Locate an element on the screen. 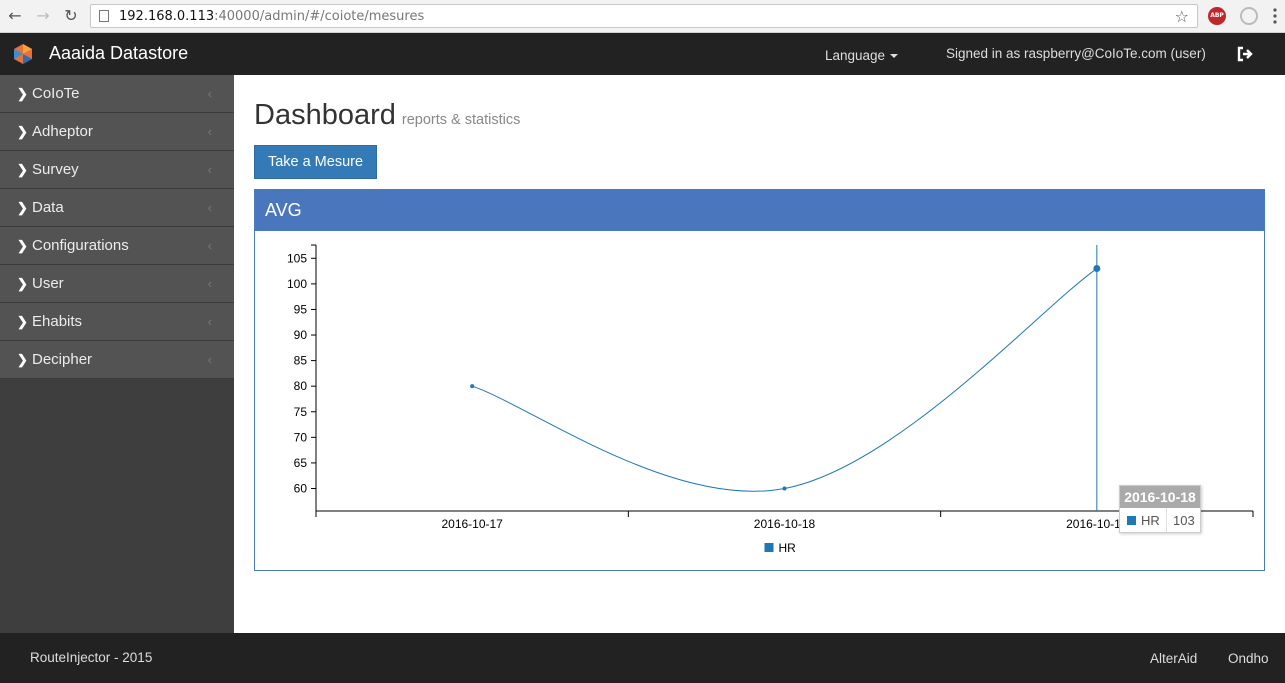  tooltip-series-name: HR is located at coordinates (1150, 520).